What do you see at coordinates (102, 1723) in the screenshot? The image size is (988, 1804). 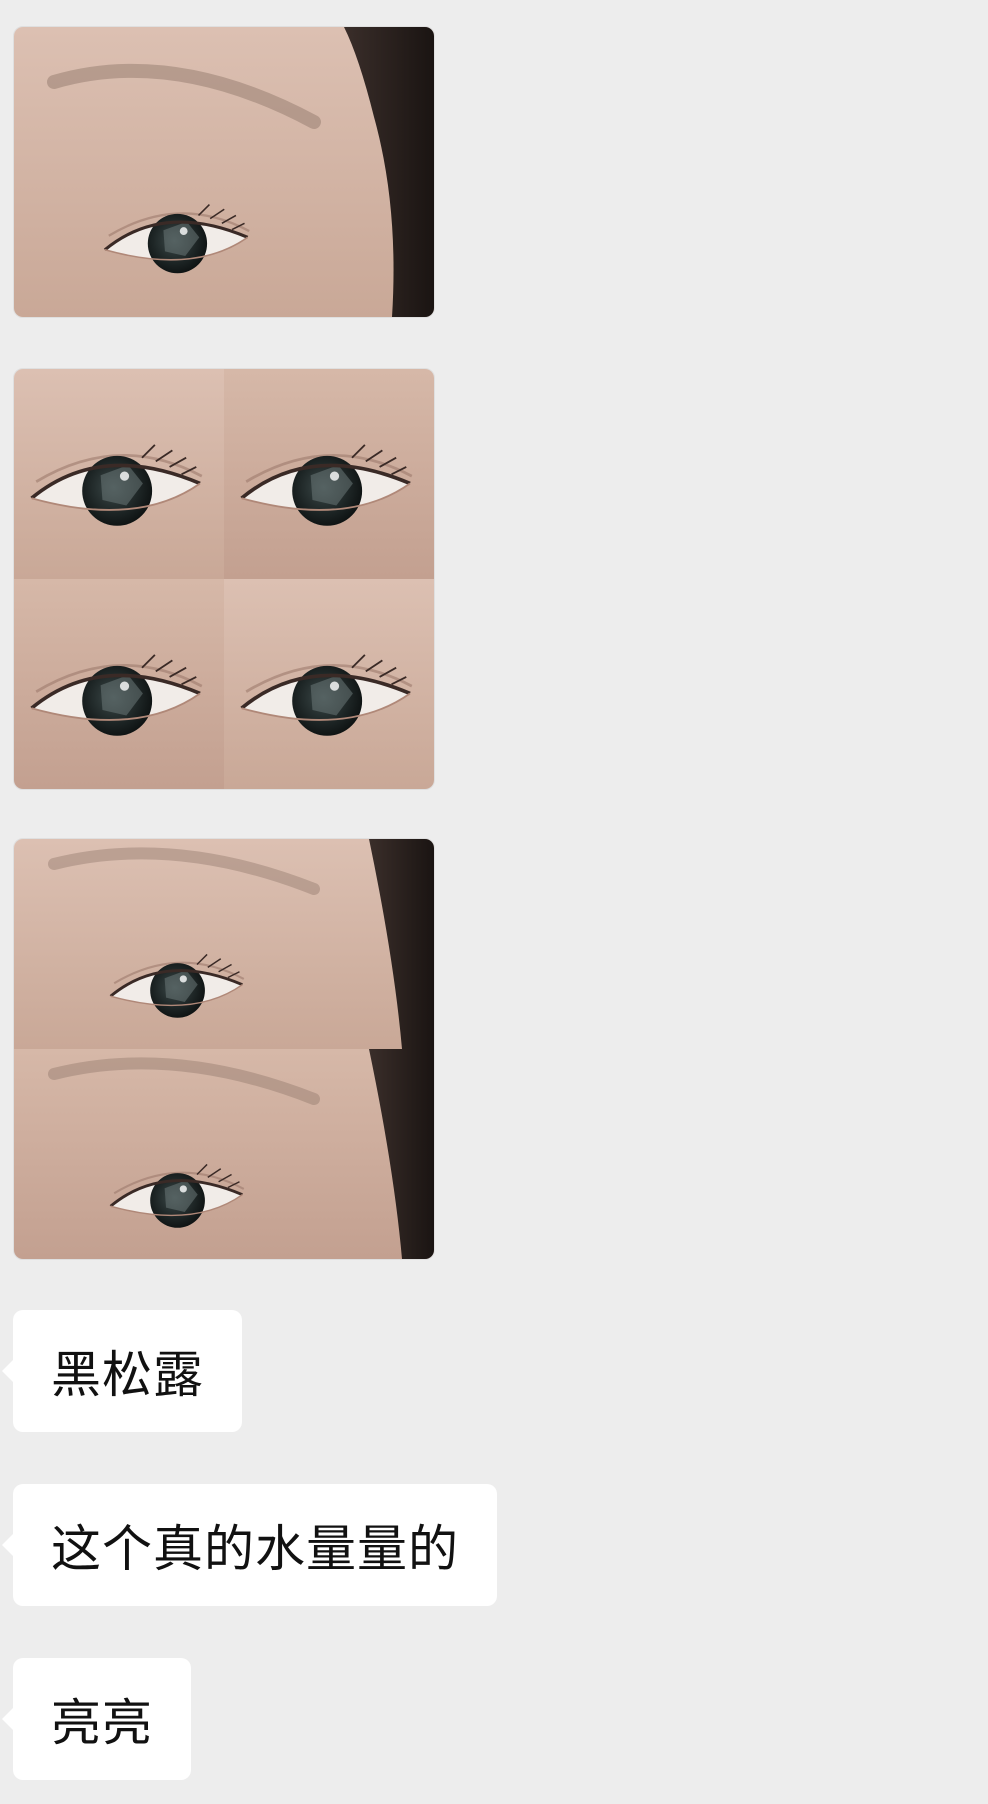 I see `message-text: 亮亮` at bounding box center [102, 1723].